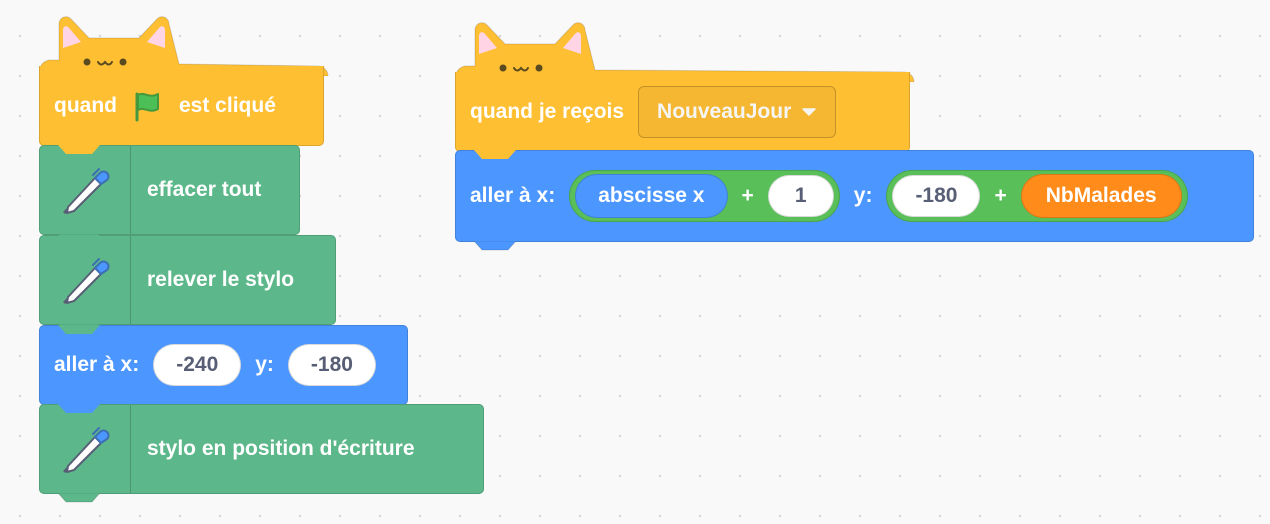 The height and width of the screenshot is (524, 1270). What do you see at coordinates (331, 365) in the screenshot?
I see `goto-y-input: -180` at bounding box center [331, 365].